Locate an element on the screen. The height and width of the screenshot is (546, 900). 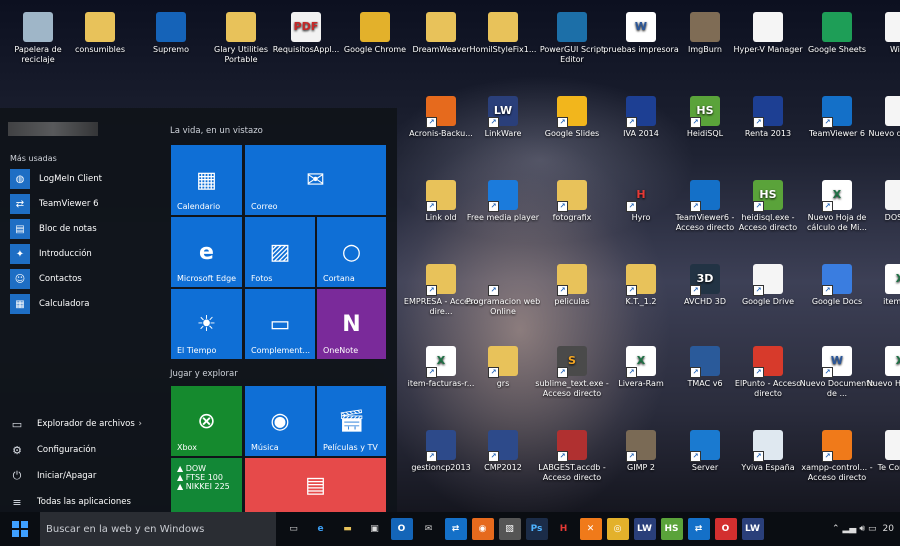
start-button is located at coordinates (20, 529).